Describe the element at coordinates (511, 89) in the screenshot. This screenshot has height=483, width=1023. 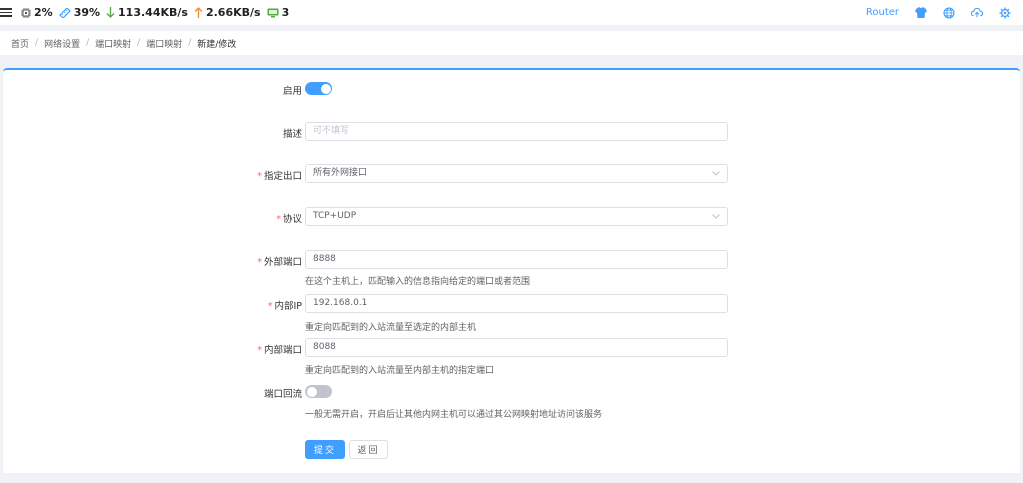
I see `enable-row: 启用` at that location.